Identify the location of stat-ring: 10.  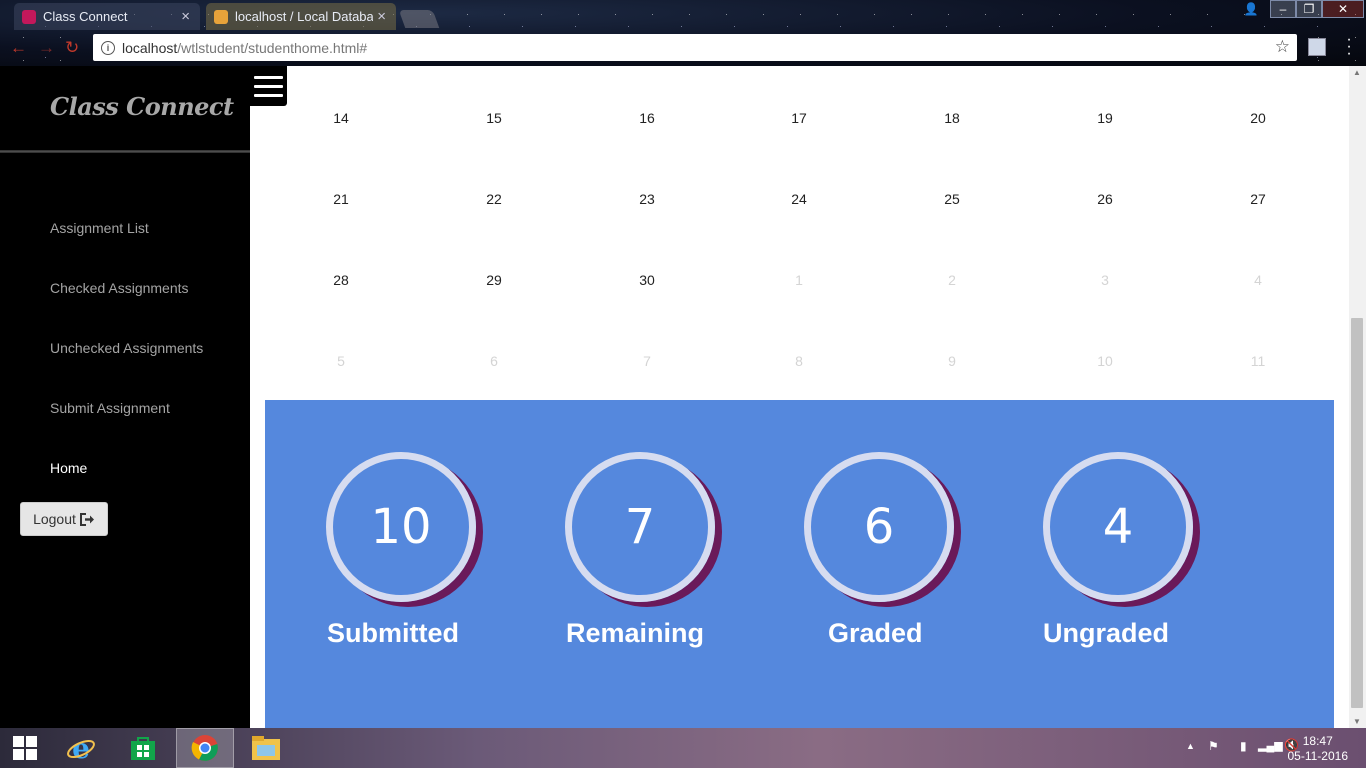
(401, 527).